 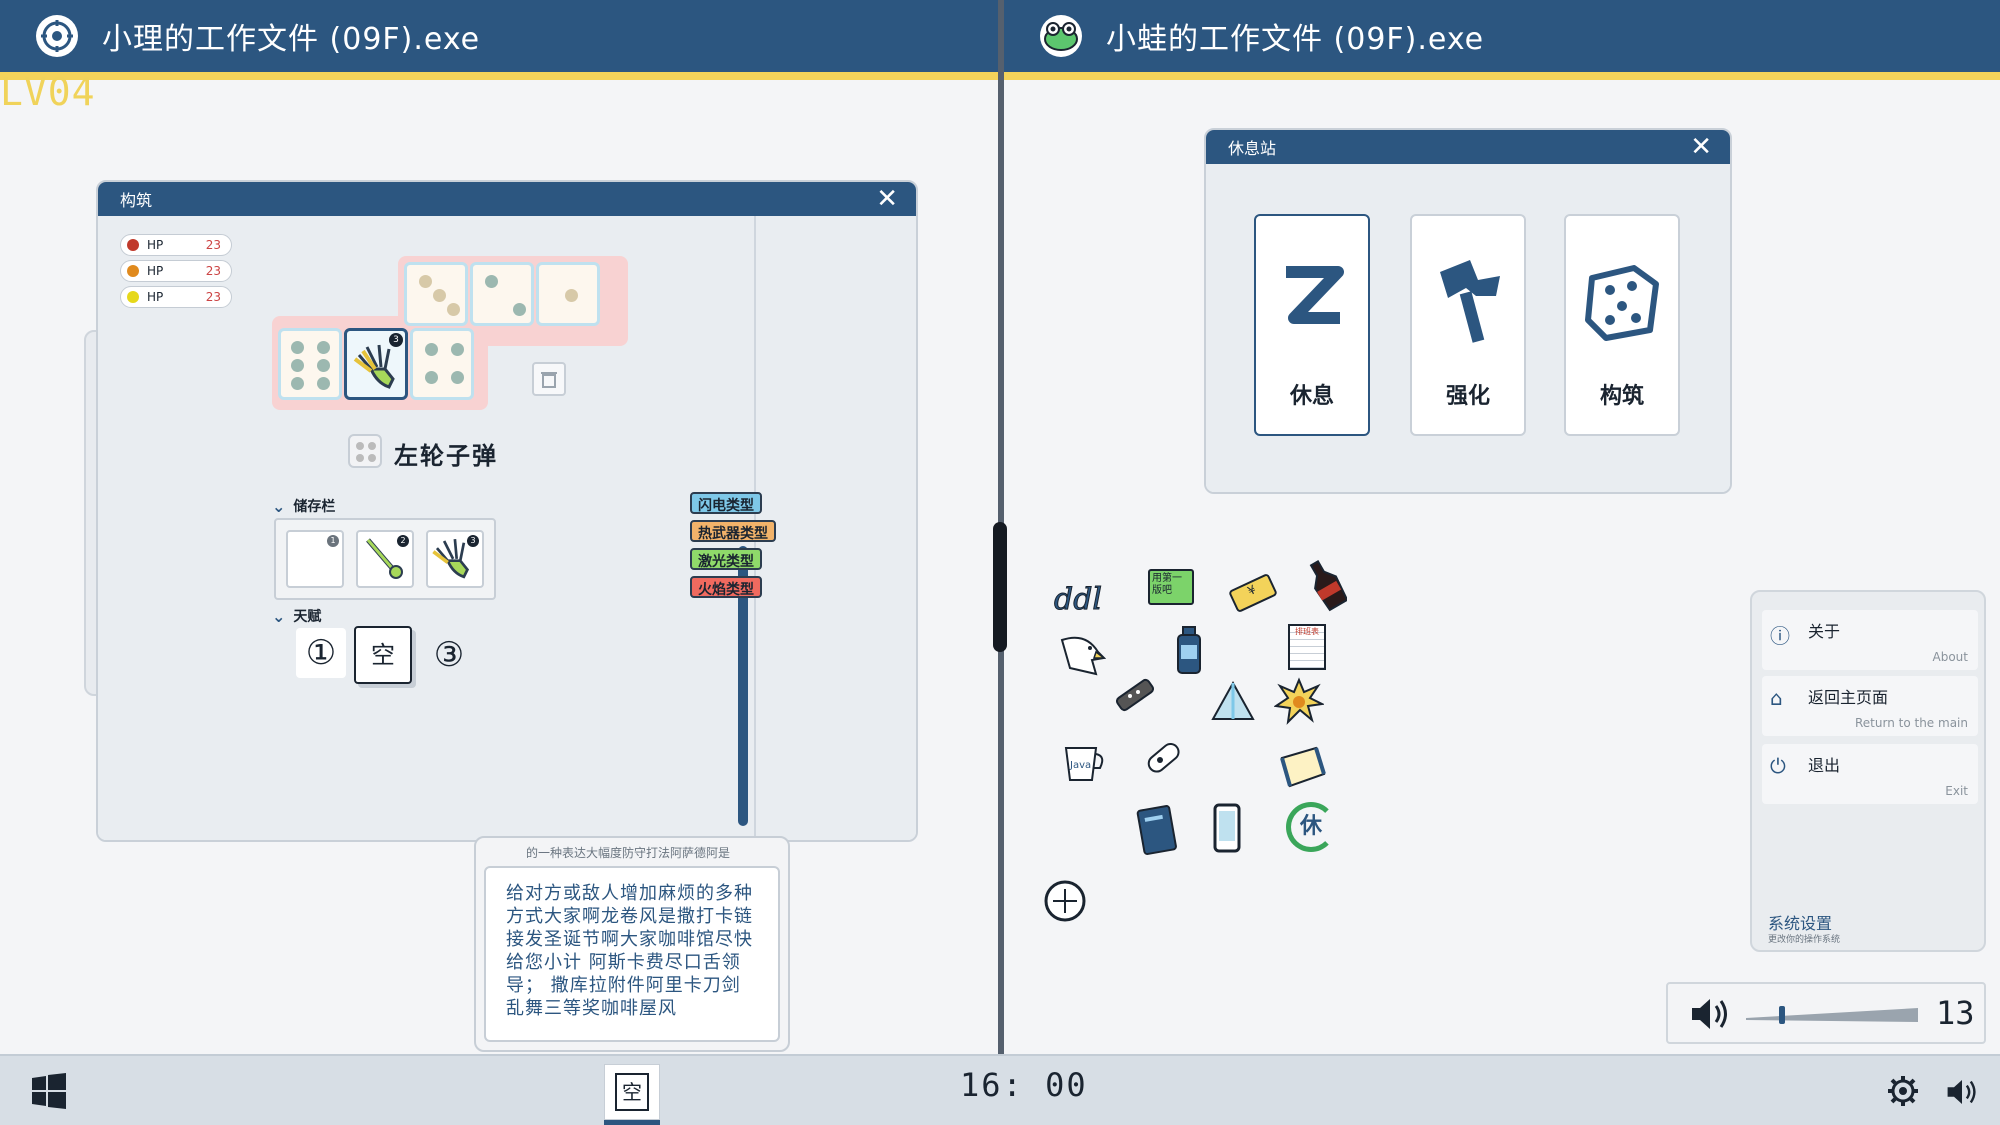 What do you see at coordinates (1832, 1015) in the screenshot?
I see `volume-slider` at bounding box center [1832, 1015].